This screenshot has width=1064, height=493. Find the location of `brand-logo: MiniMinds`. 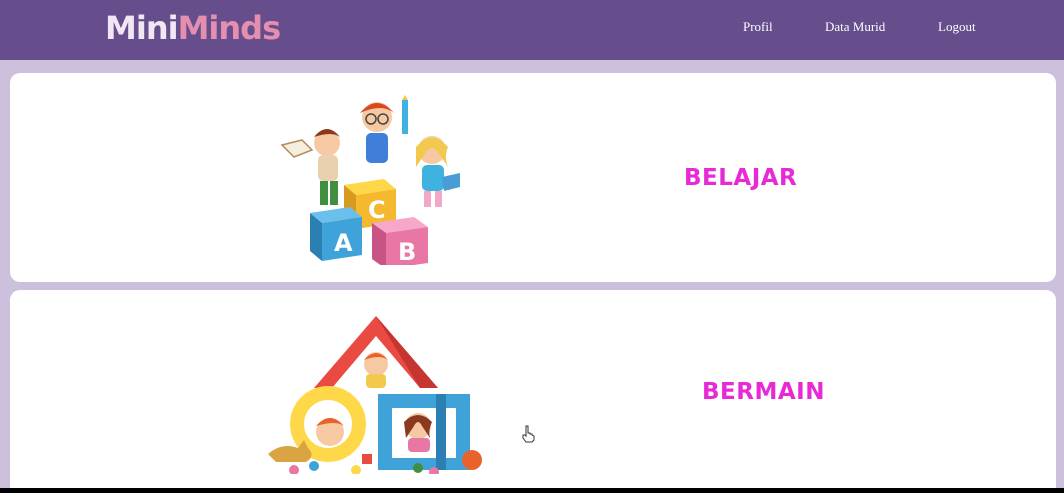

brand-logo: MiniMinds is located at coordinates (193, 28).